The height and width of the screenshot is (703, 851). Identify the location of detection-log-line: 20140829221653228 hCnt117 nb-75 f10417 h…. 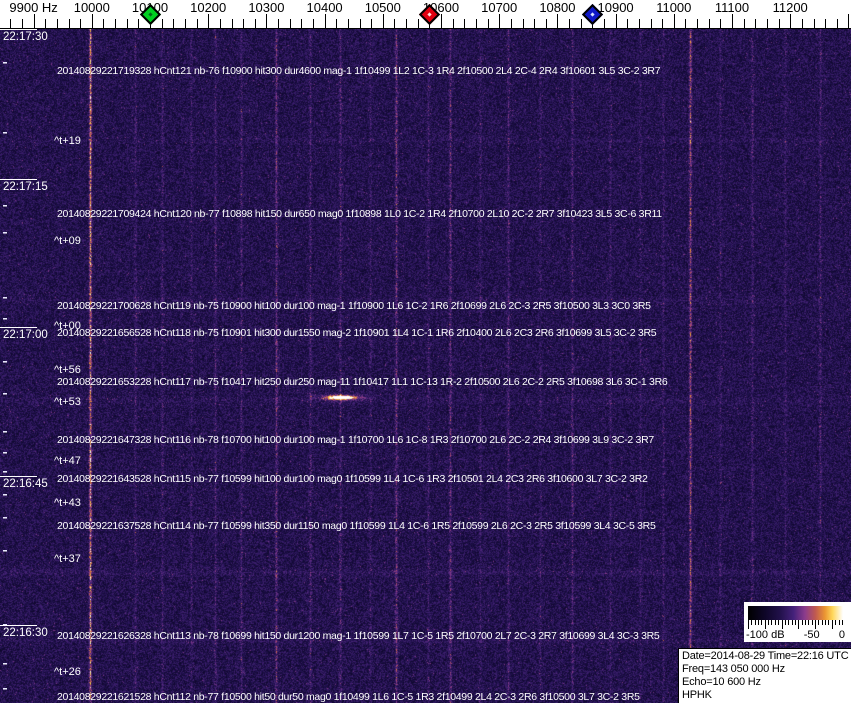
(362, 382).